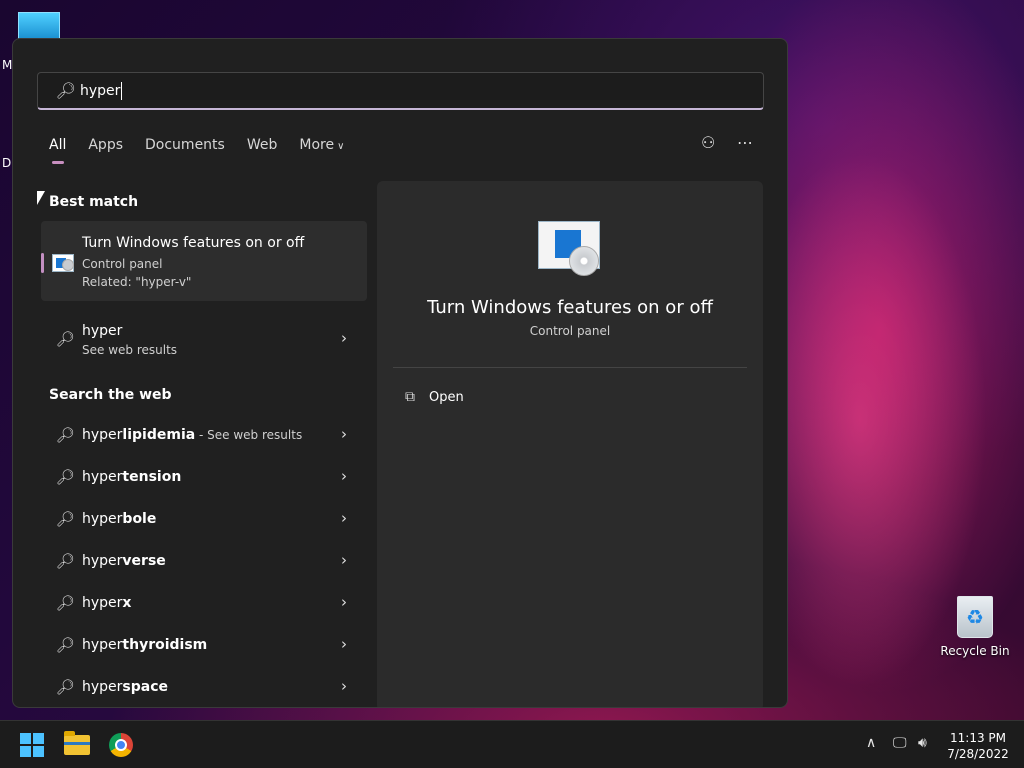 Image resolution: width=1024 pixels, height=768 pixels. I want to click on search-input-value: hyper, so click(100, 90).